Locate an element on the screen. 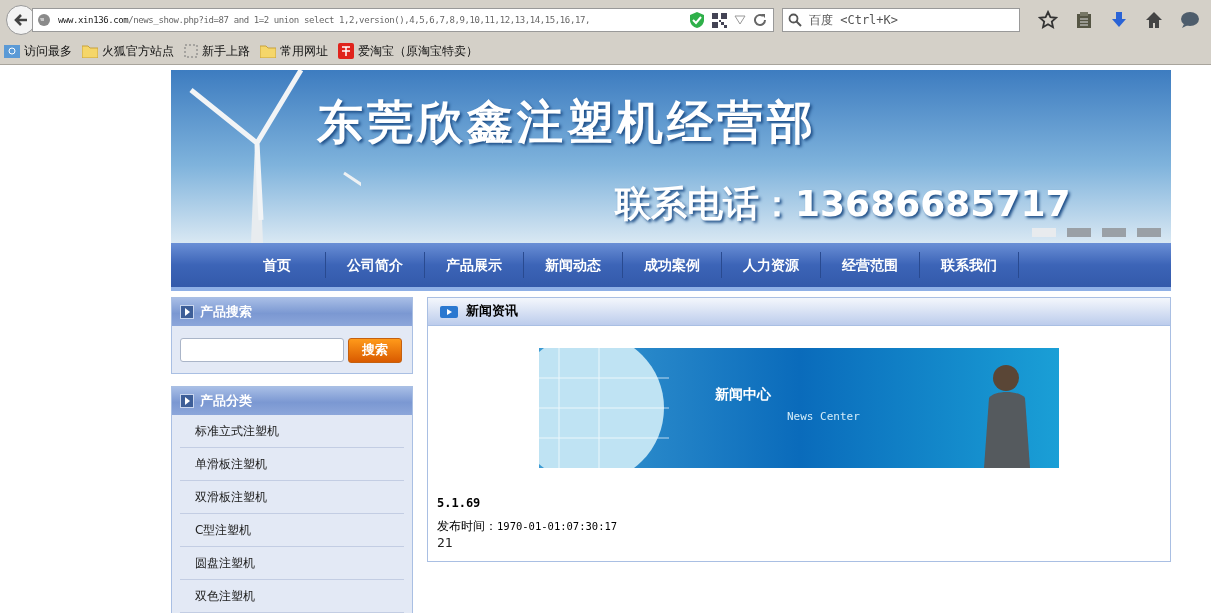  nav-link: 新闻动态 is located at coordinates (573, 265).